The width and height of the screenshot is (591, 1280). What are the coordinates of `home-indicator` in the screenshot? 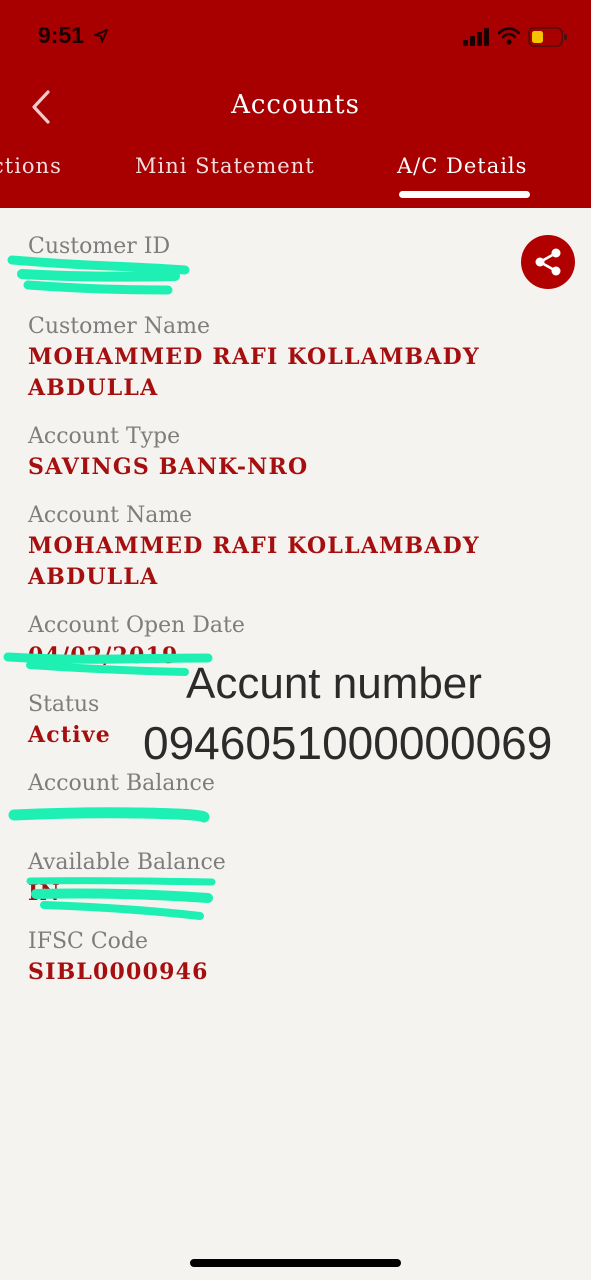 It's located at (295, 1263).